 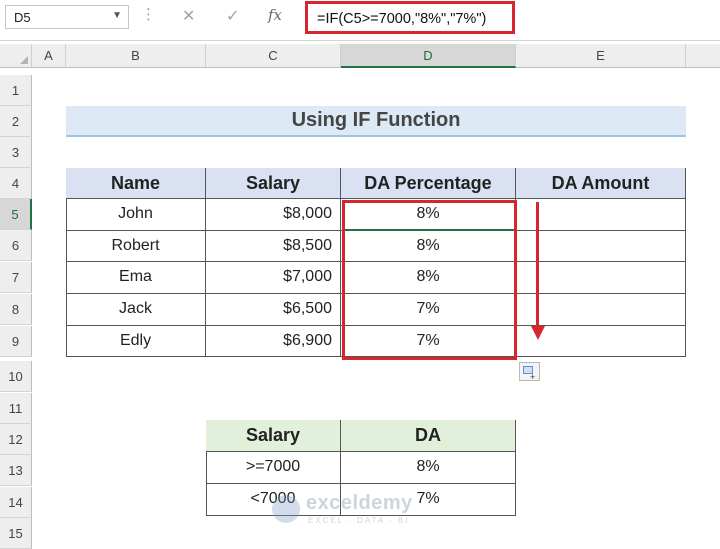 What do you see at coordinates (16, 152) in the screenshot?
I see `row-header-3: 3` at bounding box center [16, 152].